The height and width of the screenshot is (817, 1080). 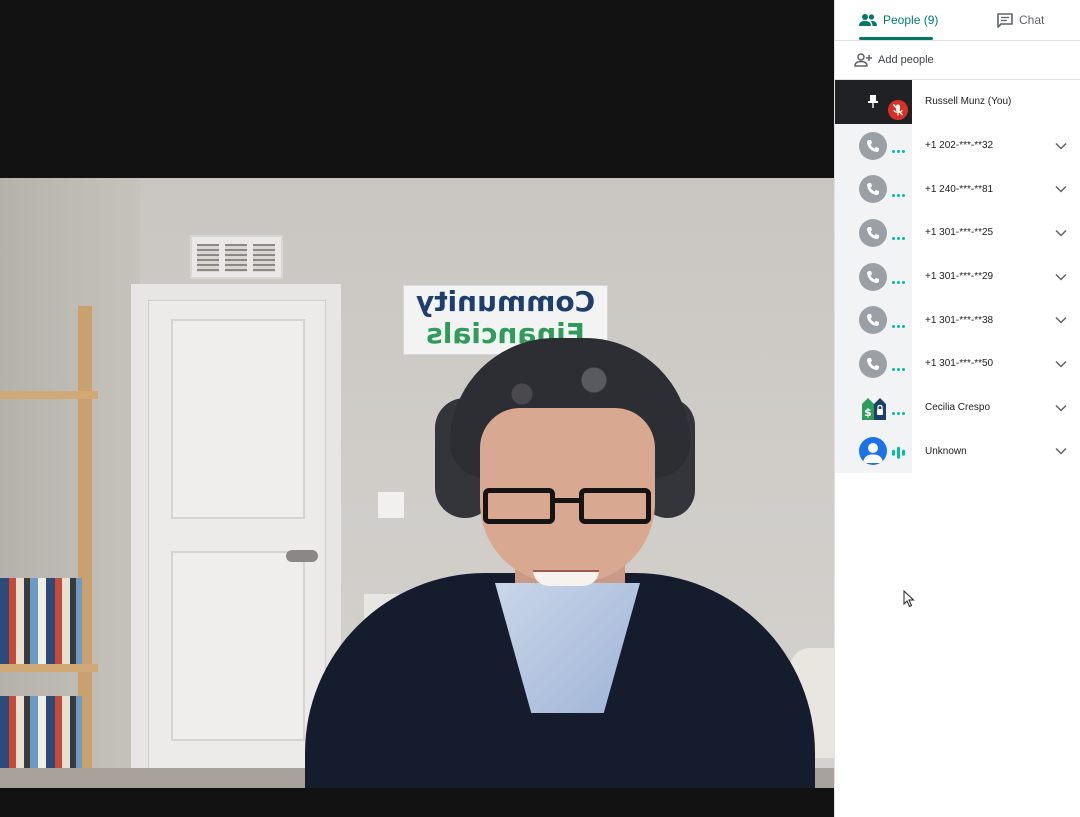 What do you see at coordinates (566, 578) in the screenshot?
I see `smile` at bounding box center [566, 578].